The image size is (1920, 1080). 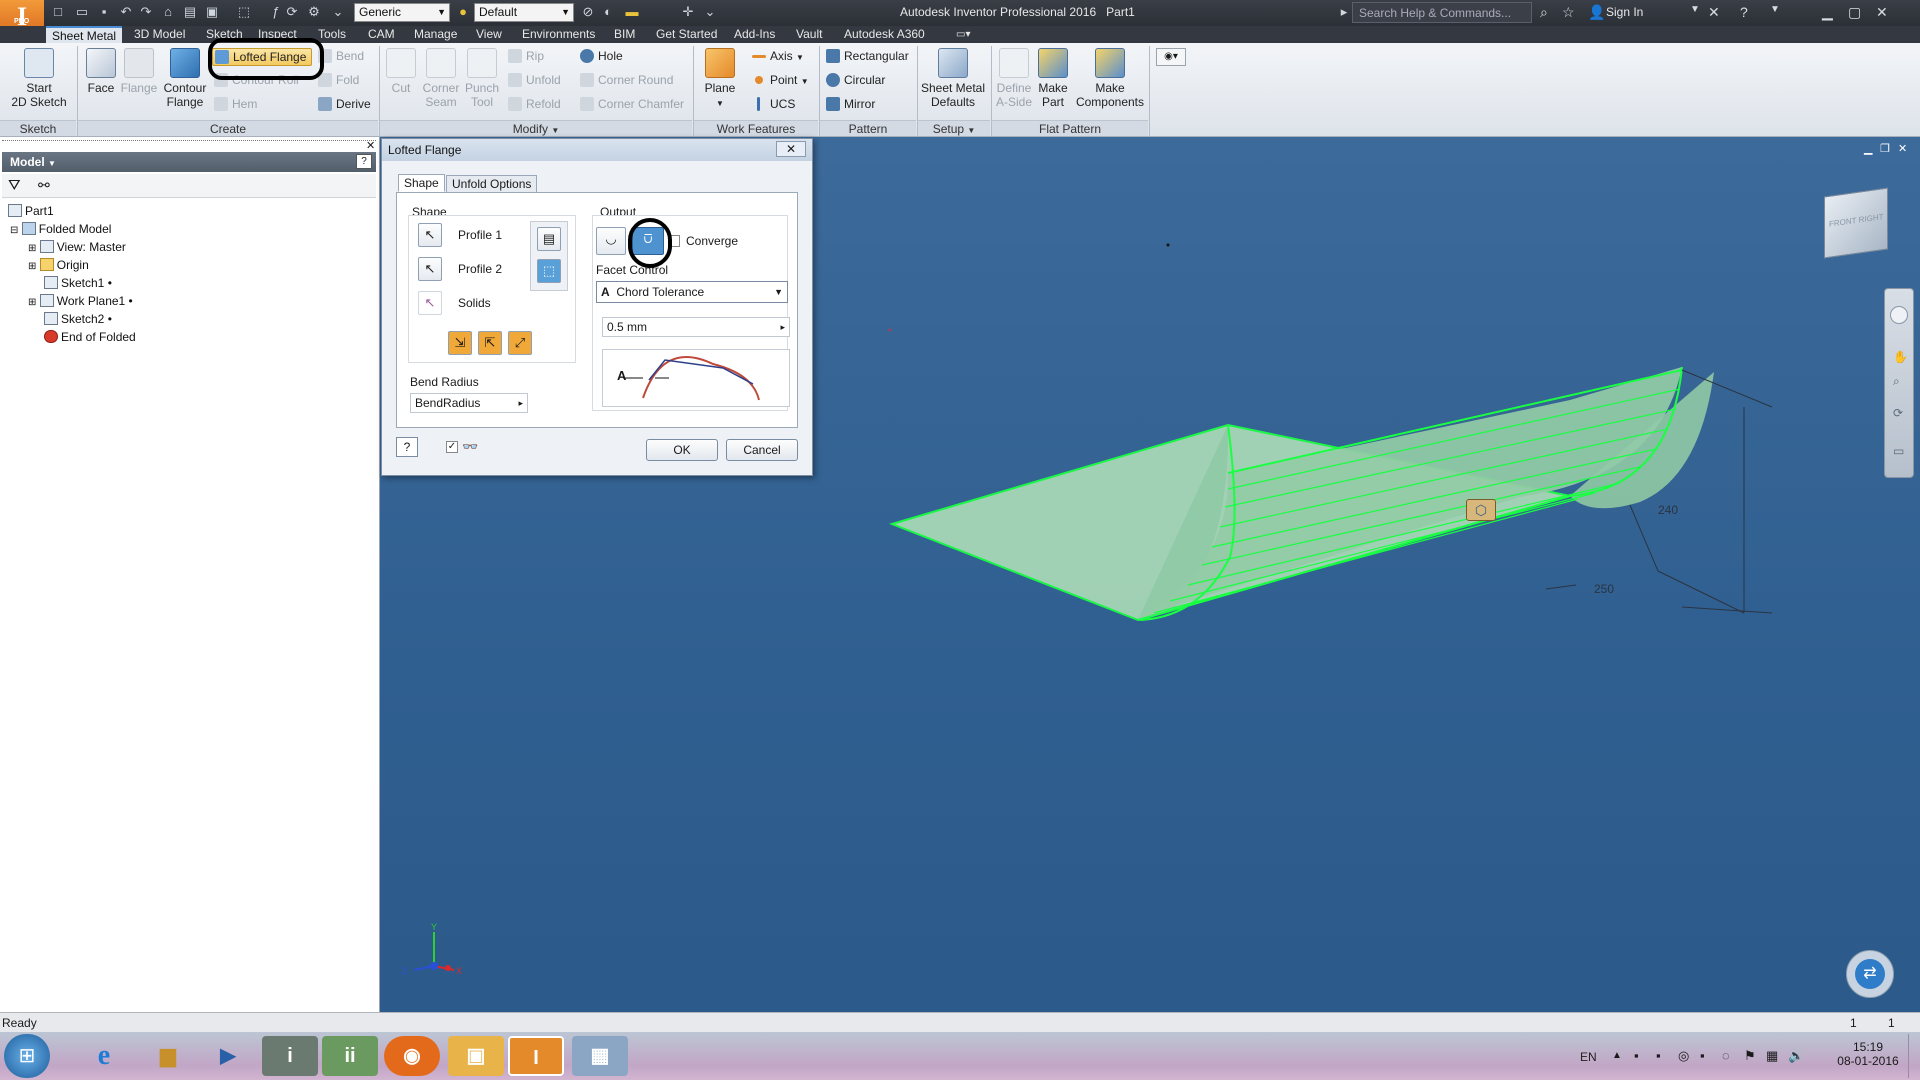 What do you see at coordinates (536, 128) in the screenshot?
I see `panel-title-modify: Modify ▼` at bounding box center [536, 128].